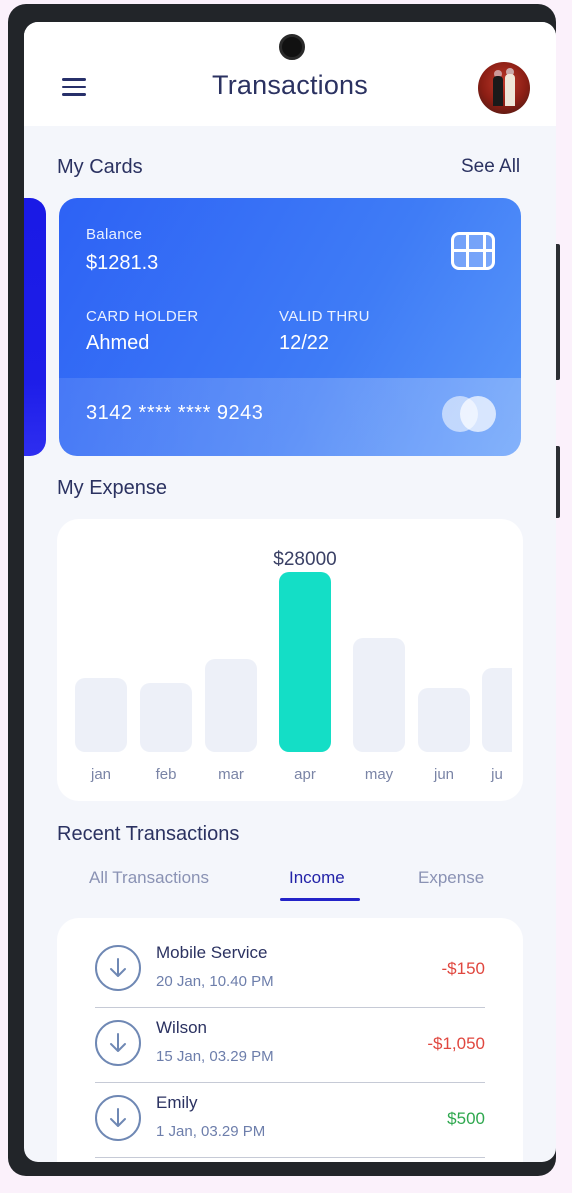 The height and width of the screenshot is (1193, 572). I want to click on transaction-date: 15 Jan, 03.29 PM, so click(215, 1056).